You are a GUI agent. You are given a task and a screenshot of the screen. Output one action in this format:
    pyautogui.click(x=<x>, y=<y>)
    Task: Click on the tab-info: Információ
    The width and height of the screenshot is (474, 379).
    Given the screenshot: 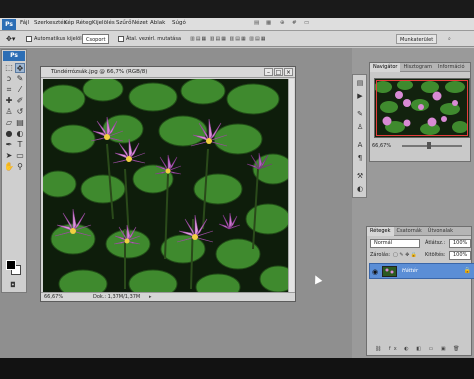 What is the action you would take?
    pyautogui.click(x=451, y=67)
    